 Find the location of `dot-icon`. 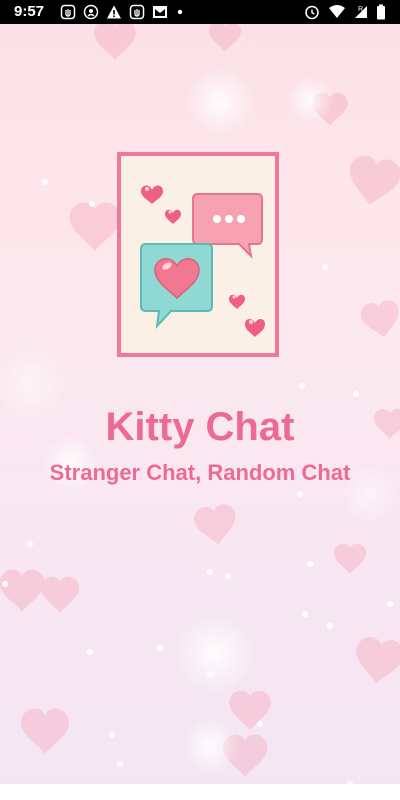

dot-icon is located at coordinates (180, 12).